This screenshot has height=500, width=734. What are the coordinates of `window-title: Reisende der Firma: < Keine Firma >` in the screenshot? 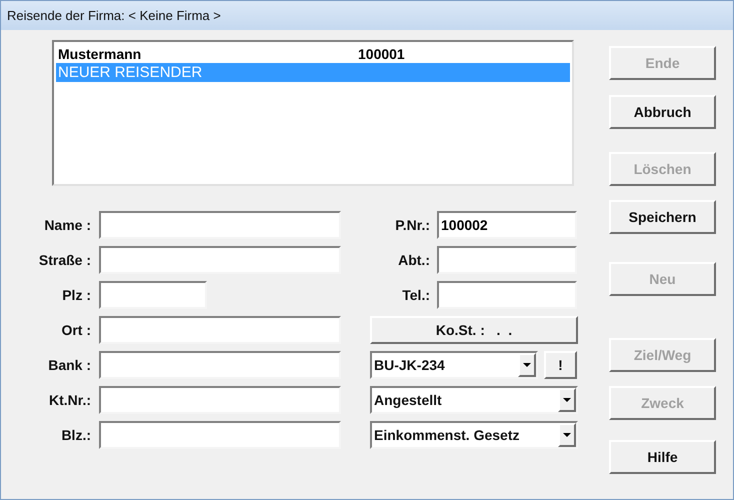 It's located at (114, 15).